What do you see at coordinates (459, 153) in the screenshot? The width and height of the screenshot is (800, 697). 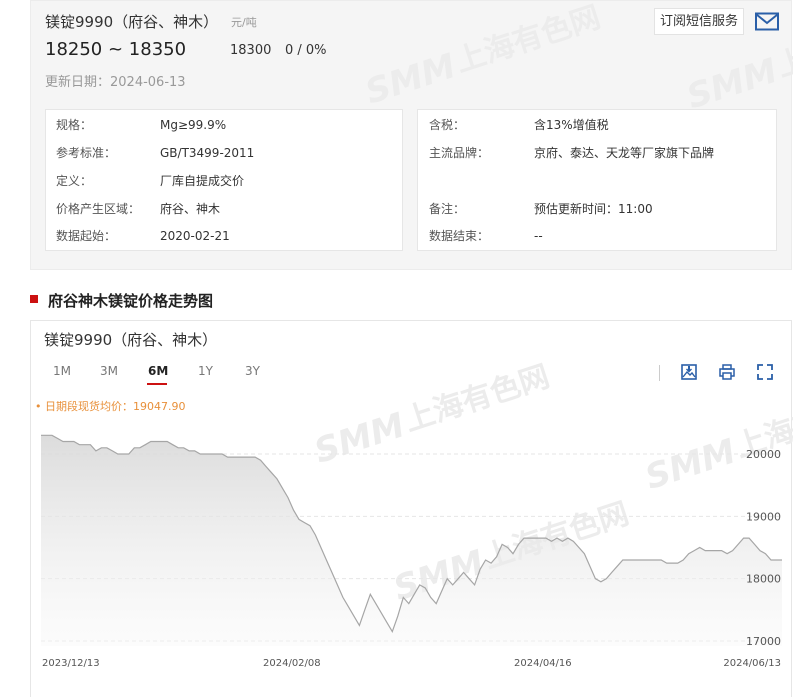 I see `spec-key: 主流品牌：` at bounding box center [459, 153].